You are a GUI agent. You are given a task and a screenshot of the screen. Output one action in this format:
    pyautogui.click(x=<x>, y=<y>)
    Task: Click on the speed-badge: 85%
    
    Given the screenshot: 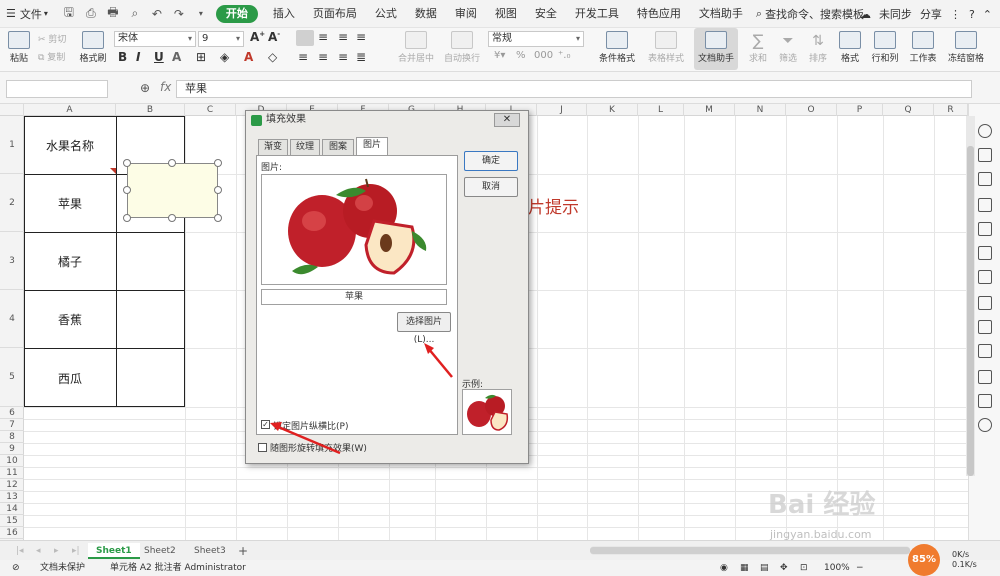 What is the action you would take?
    pyautogui.click(x=924, y=560)
    